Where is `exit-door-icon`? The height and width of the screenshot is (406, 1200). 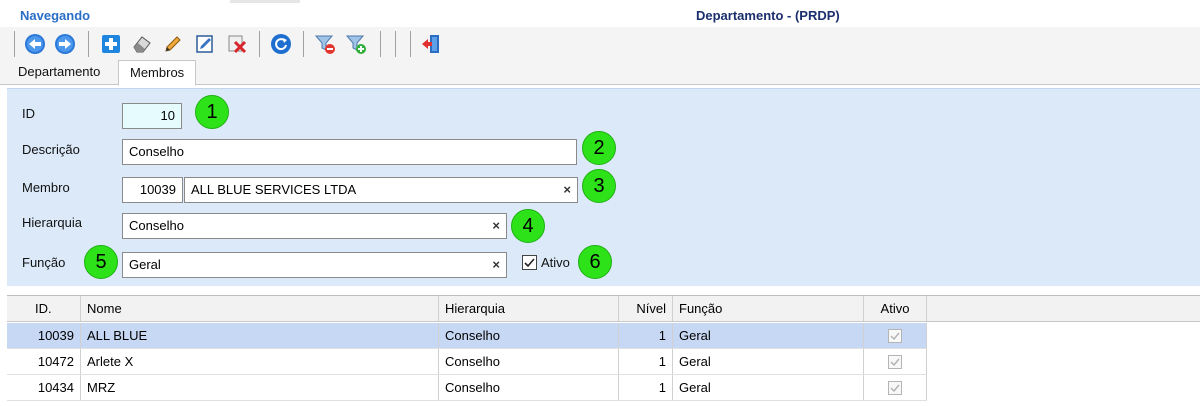 exit-door-icon is located at coordinates (430, 44).